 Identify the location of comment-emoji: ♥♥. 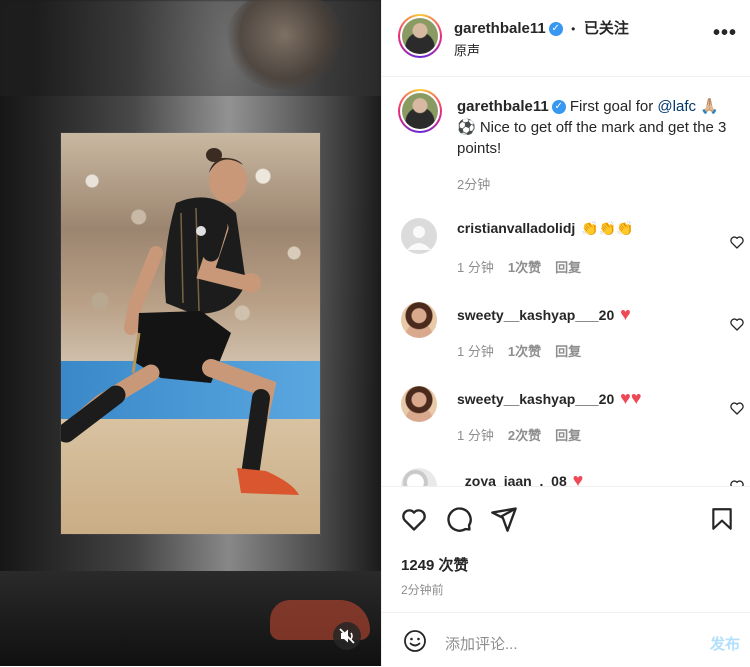
(631, 398).